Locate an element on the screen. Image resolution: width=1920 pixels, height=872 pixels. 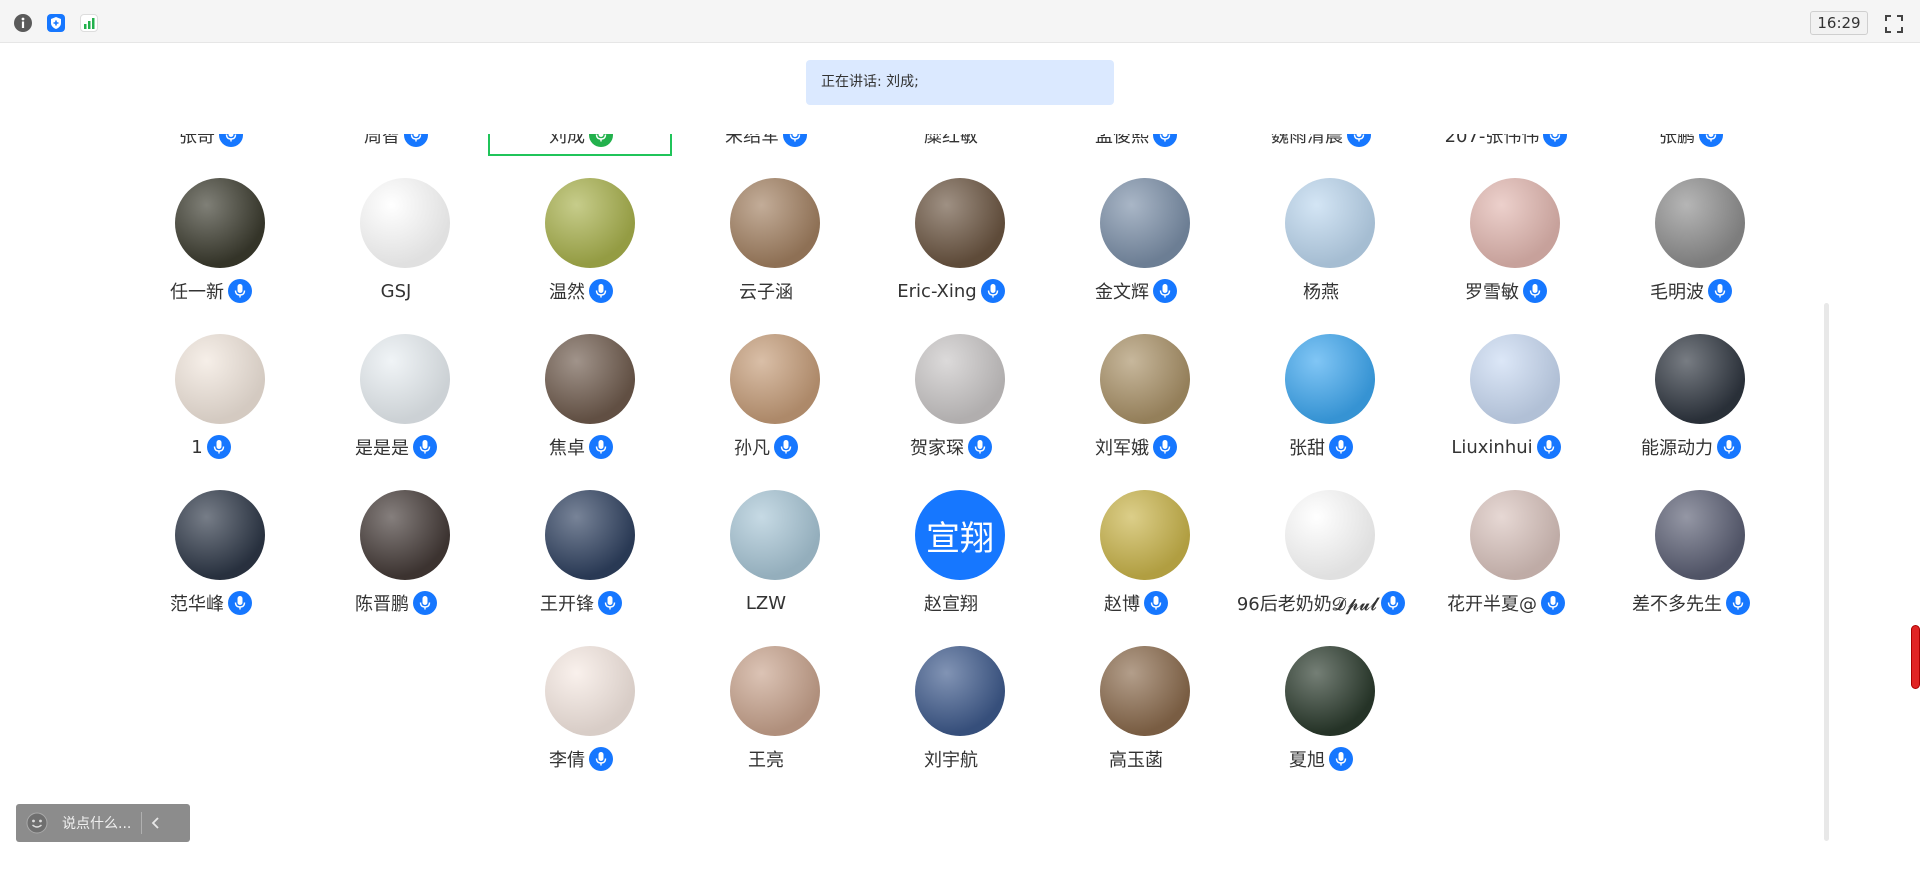
participant-tile: 1 is located at coordinates (211, 412).